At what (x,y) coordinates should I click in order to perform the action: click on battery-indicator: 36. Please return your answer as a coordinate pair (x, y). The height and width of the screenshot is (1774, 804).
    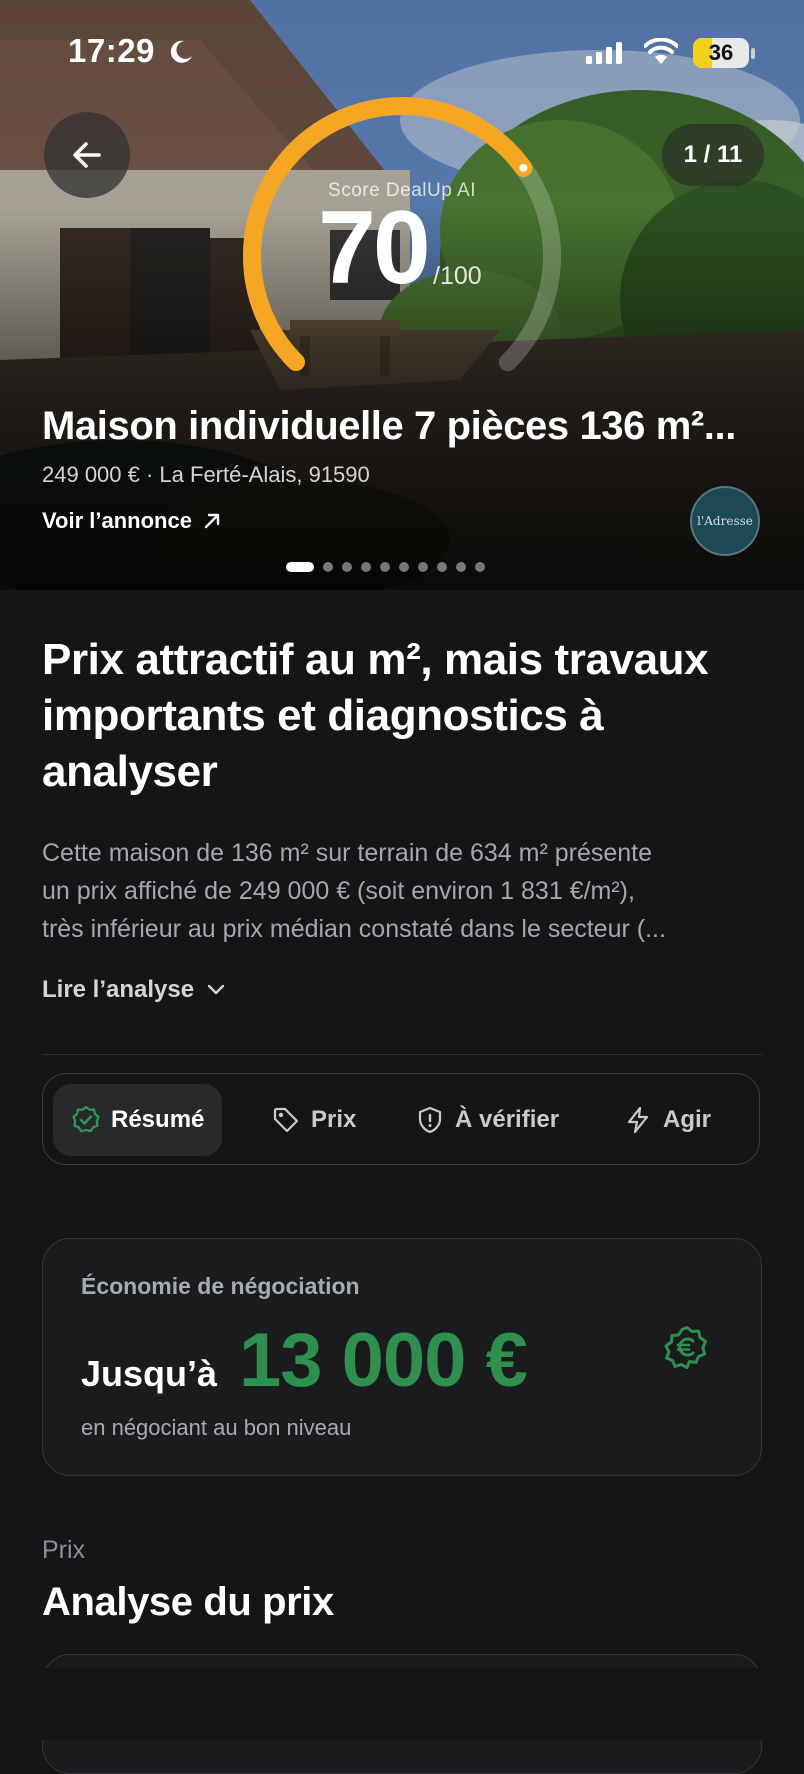
    Looking at the image, I should click on (721, 53).